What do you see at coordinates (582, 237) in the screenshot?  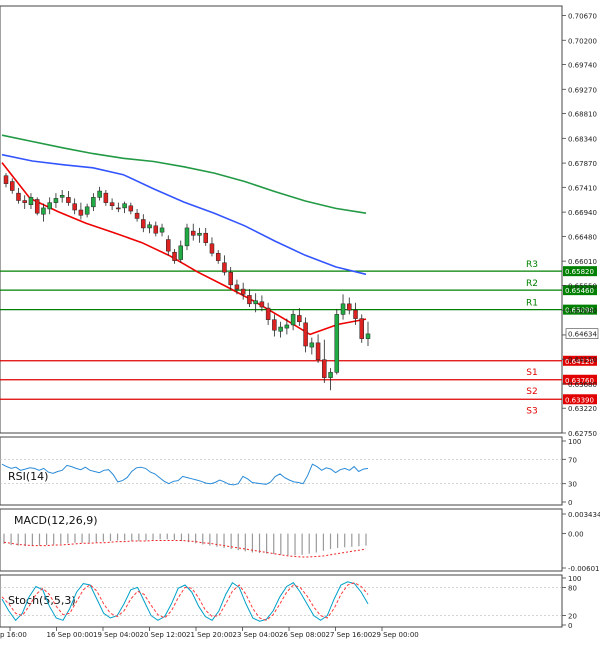 I see `price-tick-label: 0.66480` at bounding box center [582, 237].